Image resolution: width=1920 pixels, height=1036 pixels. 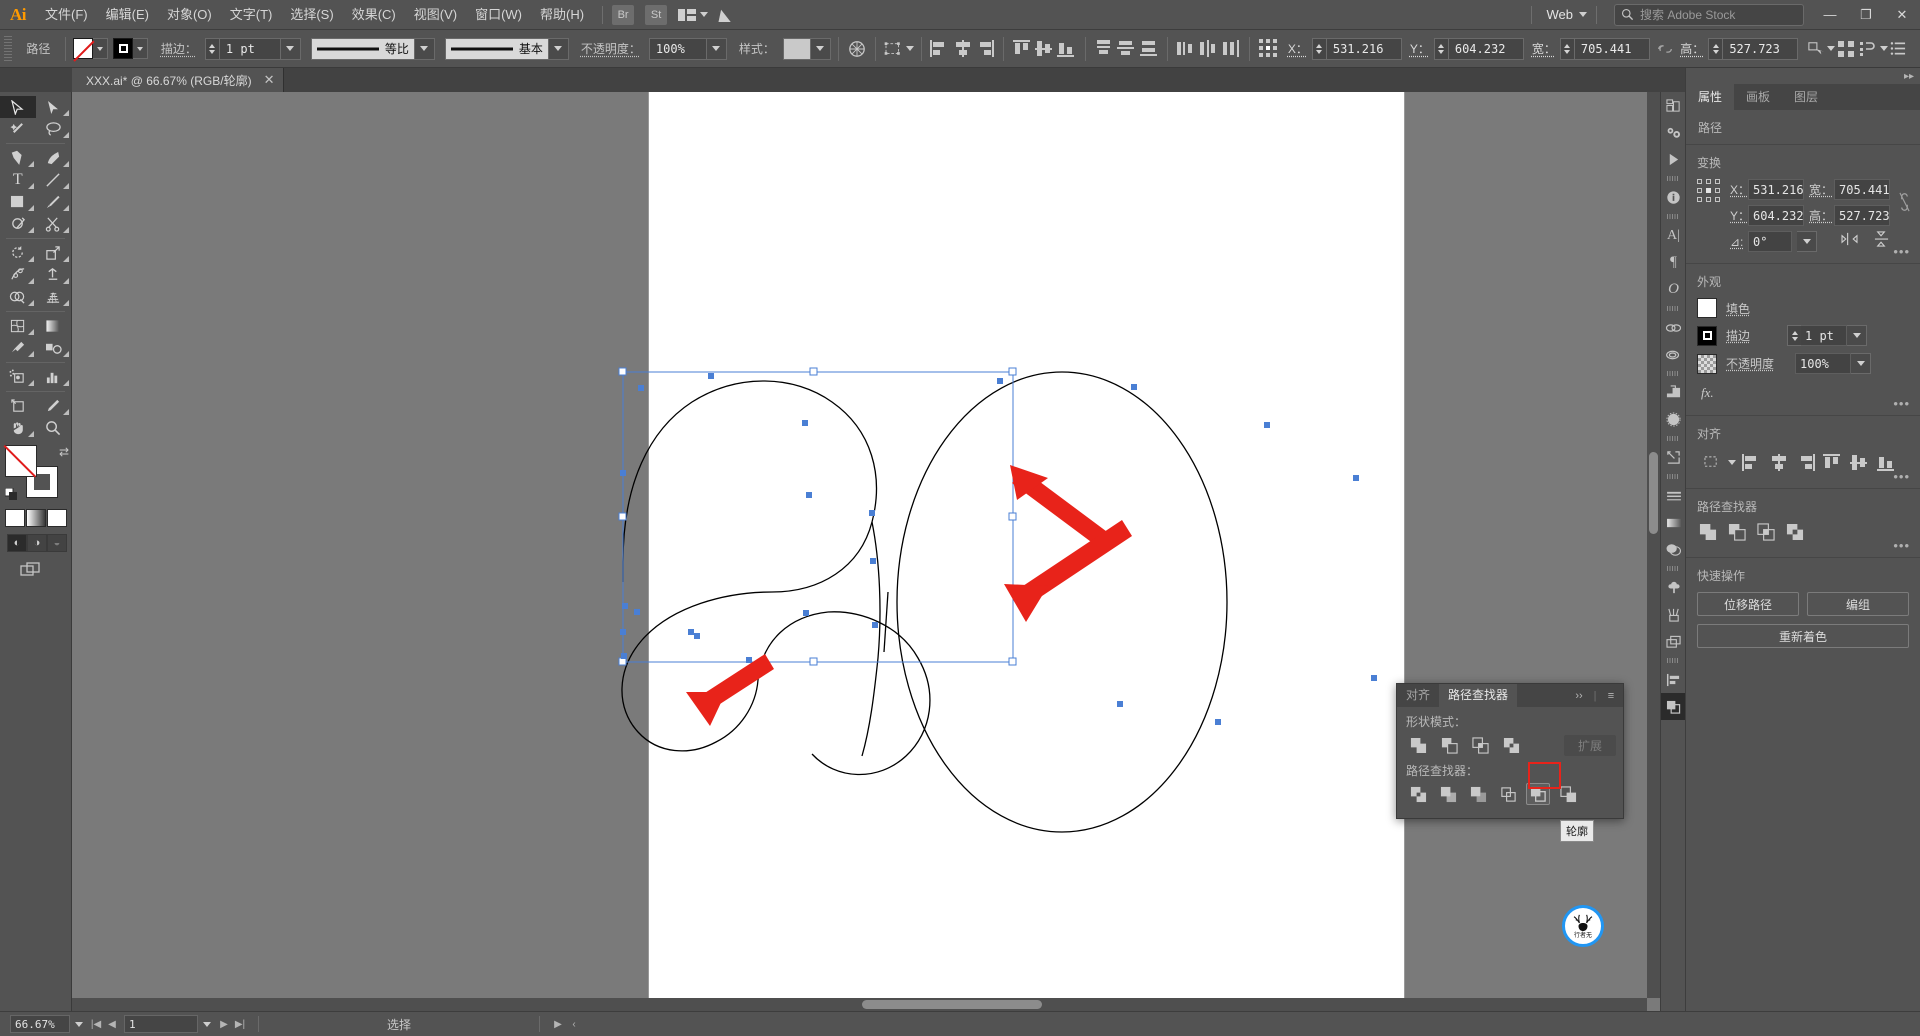 What do you see at coordinates (54, 224) in the screenshot?
I see `scissors-tool` at bounding box center [54, 224].